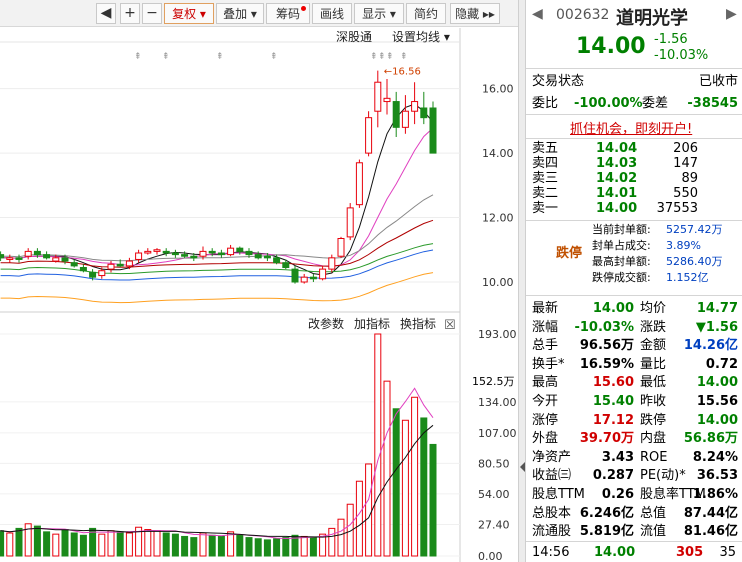  I want to click on toolbar-item-8: 简约, so click(426, 13).